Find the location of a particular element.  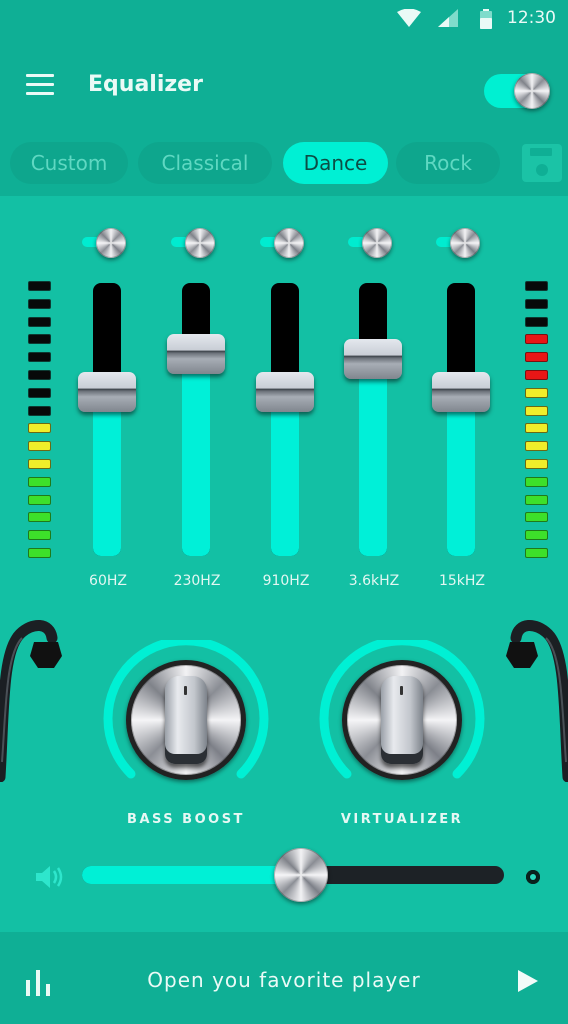

open-player-link: Open you favorite player is located at coordinates (284, 980).